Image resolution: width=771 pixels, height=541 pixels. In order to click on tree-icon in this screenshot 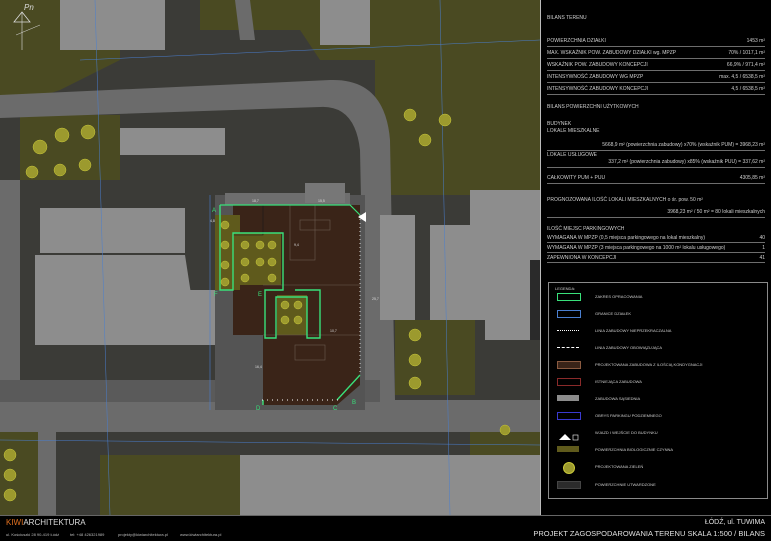, I will do `click(569, 468)`.